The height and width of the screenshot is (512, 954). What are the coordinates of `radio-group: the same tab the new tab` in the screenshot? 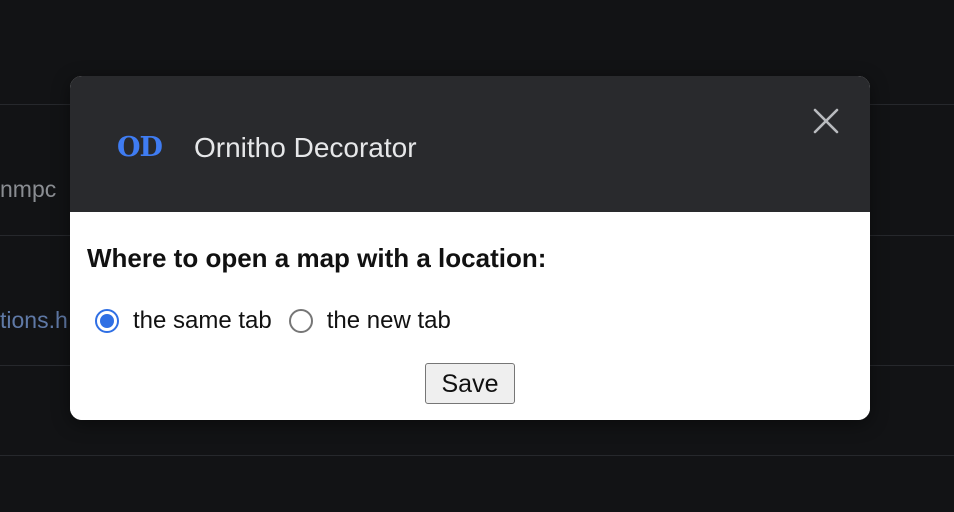 It's located at (281, 321).